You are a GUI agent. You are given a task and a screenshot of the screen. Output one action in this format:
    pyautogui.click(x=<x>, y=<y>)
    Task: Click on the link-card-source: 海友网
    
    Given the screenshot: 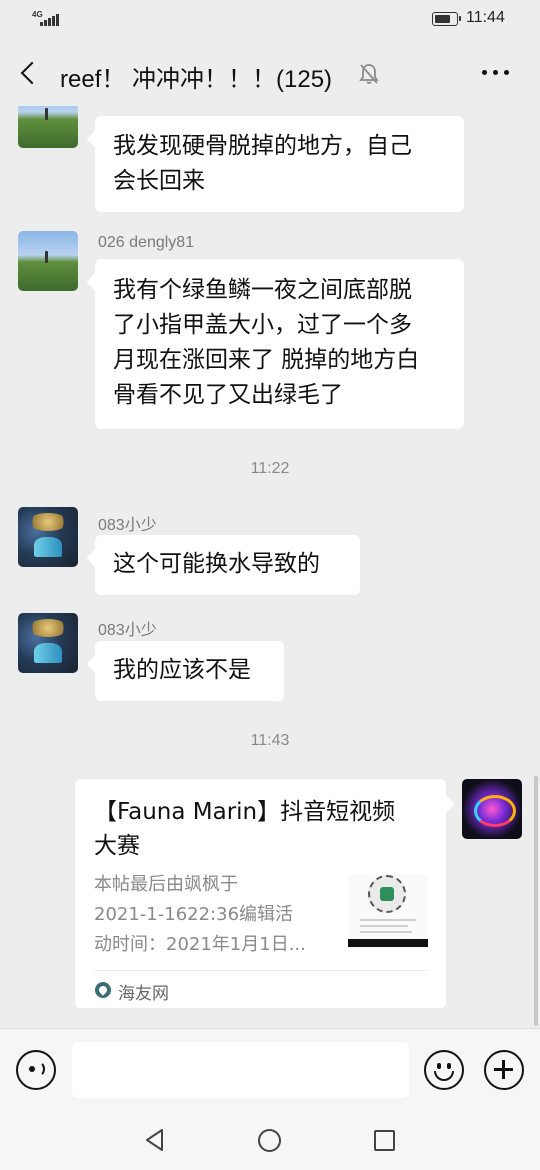 What is the action you would take?
    pyautogui.click(x=143, y=994)
    